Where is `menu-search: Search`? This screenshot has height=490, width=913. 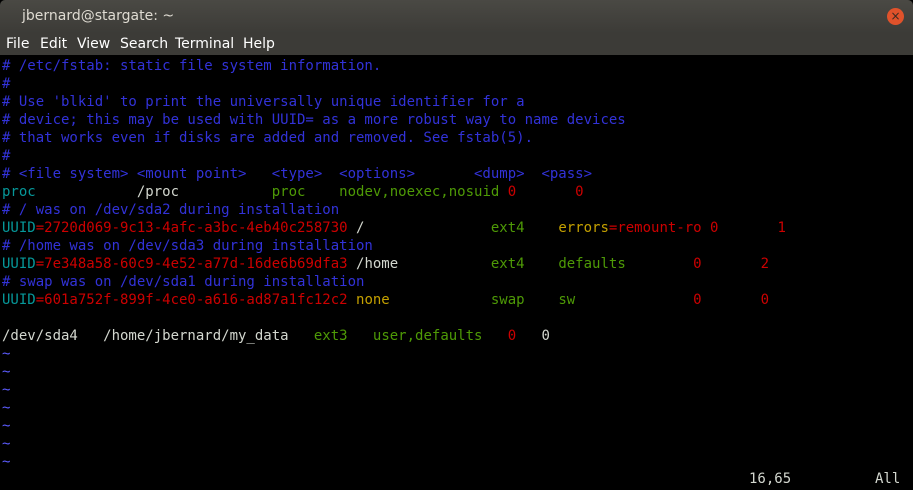
menu-search: Search is located at coordinates (144, 44).